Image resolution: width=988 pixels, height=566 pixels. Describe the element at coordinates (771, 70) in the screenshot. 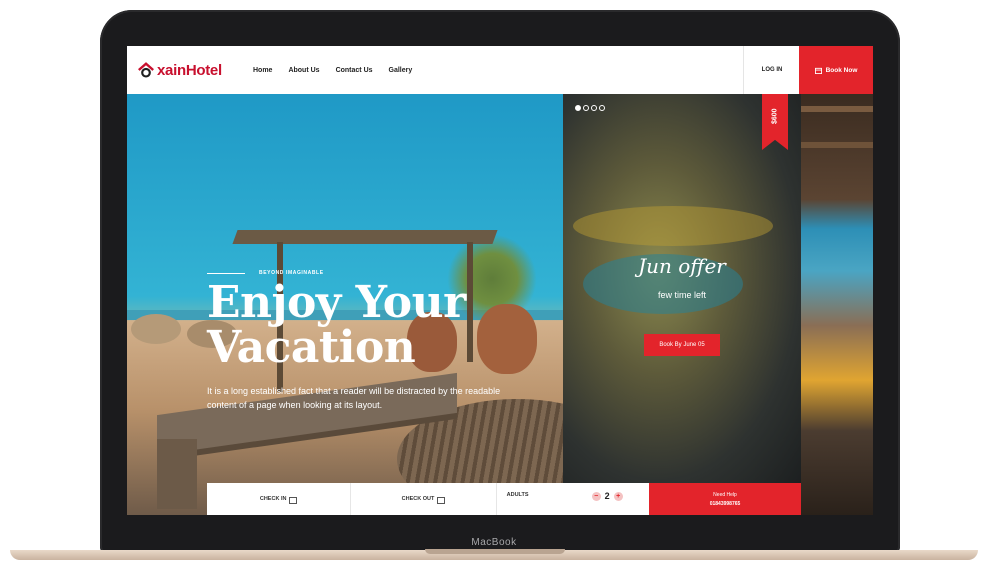

I see `login-link: LOG IN` at that location.